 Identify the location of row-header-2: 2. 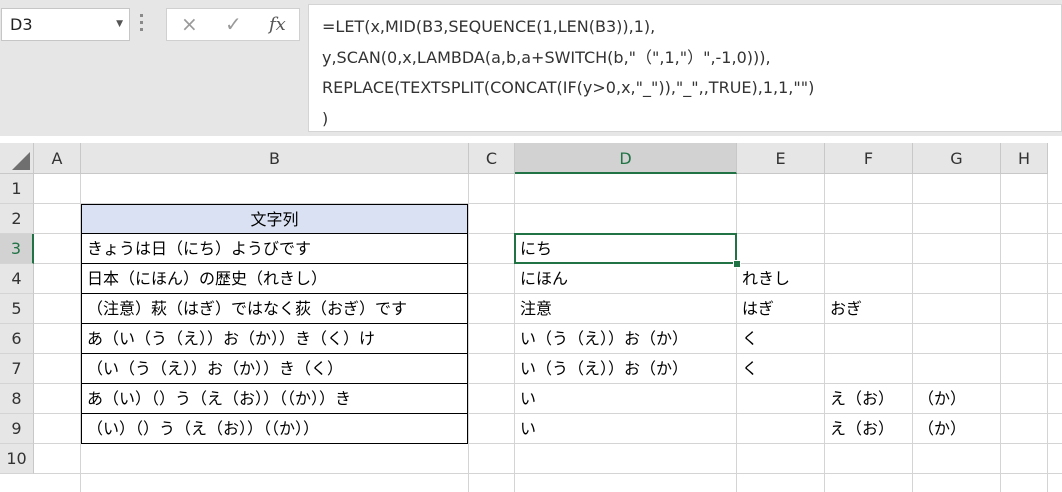
(17, 219).